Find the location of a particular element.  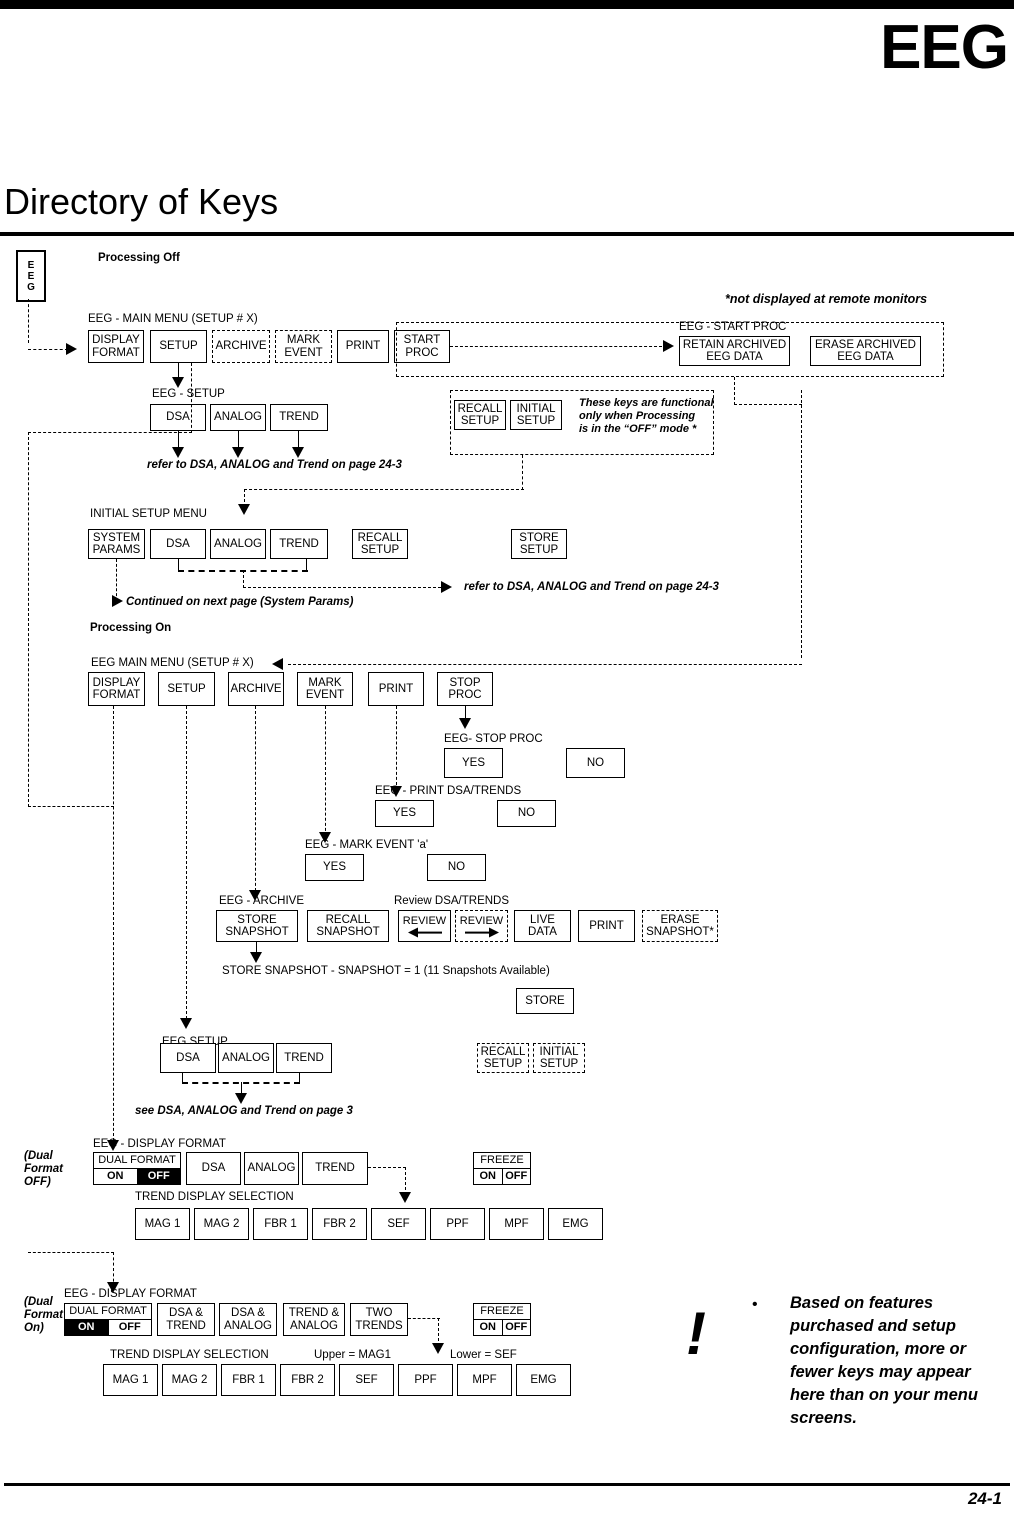

key-trendsel-on-2: FBR 1 is located at coordinates (248, 1380).